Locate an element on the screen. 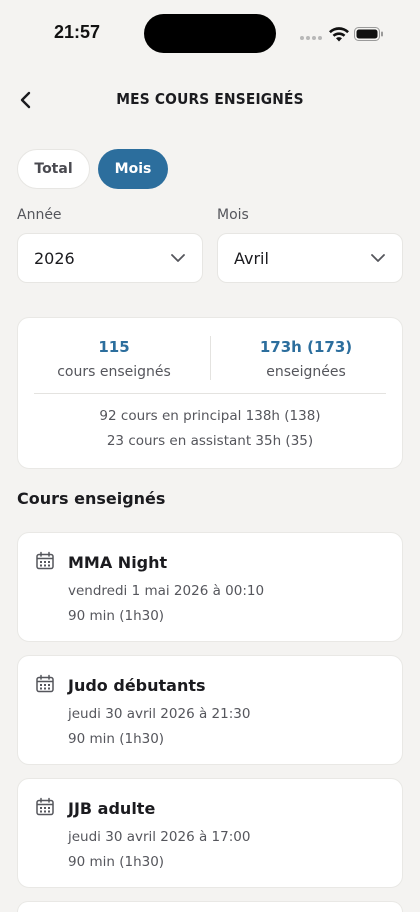  course-card-partial is located at coordinates (210, 906).